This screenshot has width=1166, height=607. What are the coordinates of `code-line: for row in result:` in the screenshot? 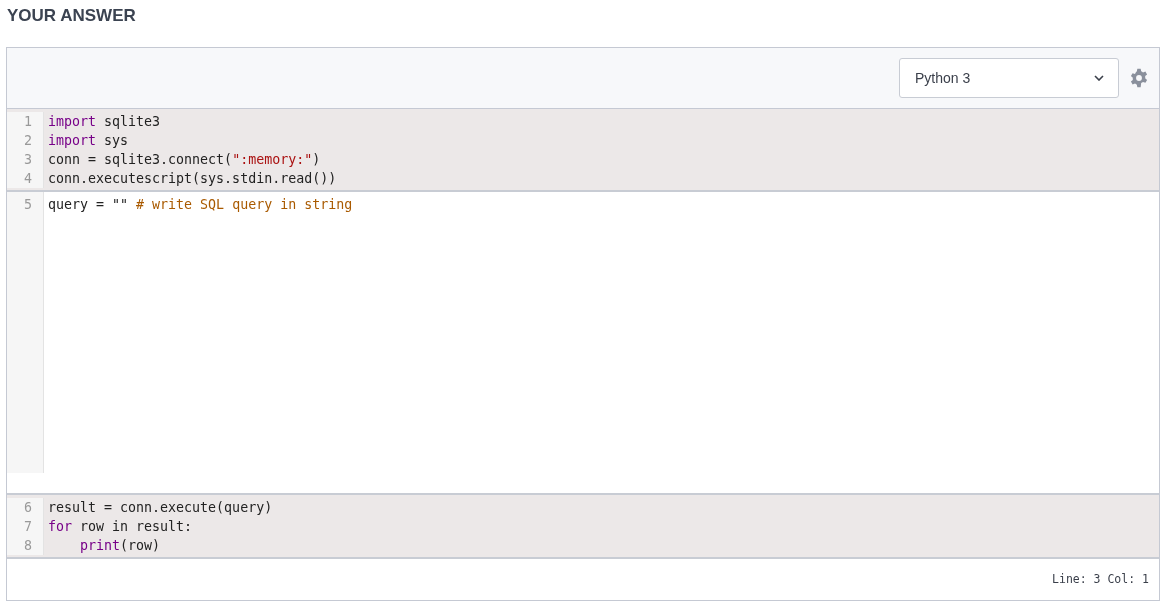 It's located at (120, 527).